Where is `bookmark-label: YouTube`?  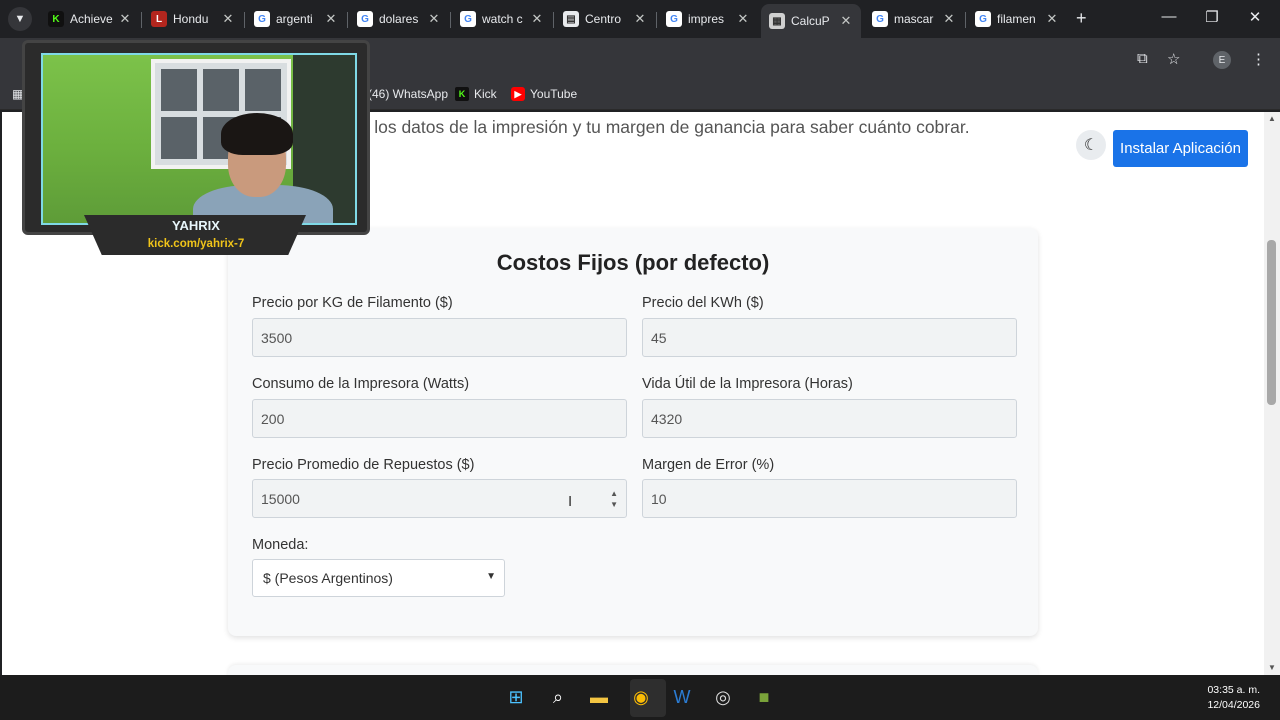
bookmark-label: YouTube is located at coordinates (554, 94).